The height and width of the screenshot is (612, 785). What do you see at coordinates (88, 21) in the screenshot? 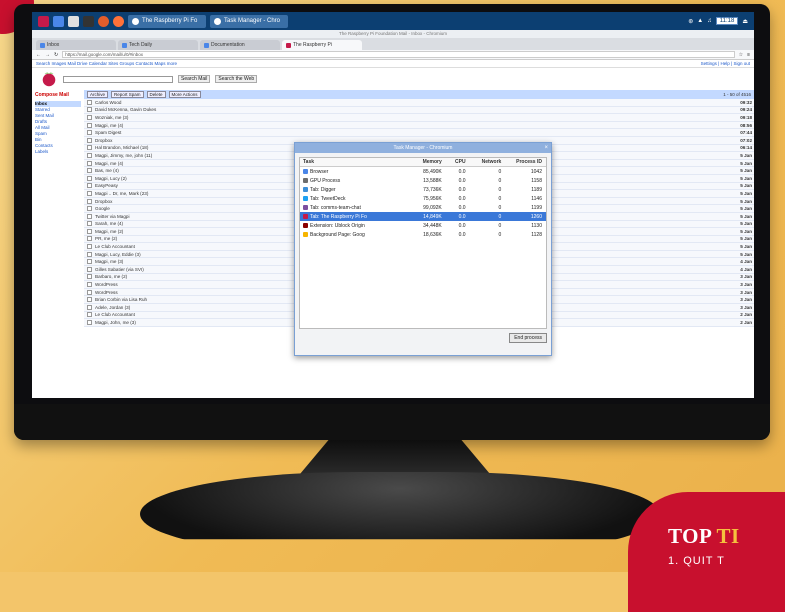
I see `terminal-icon` at bounding box center [88, 21].